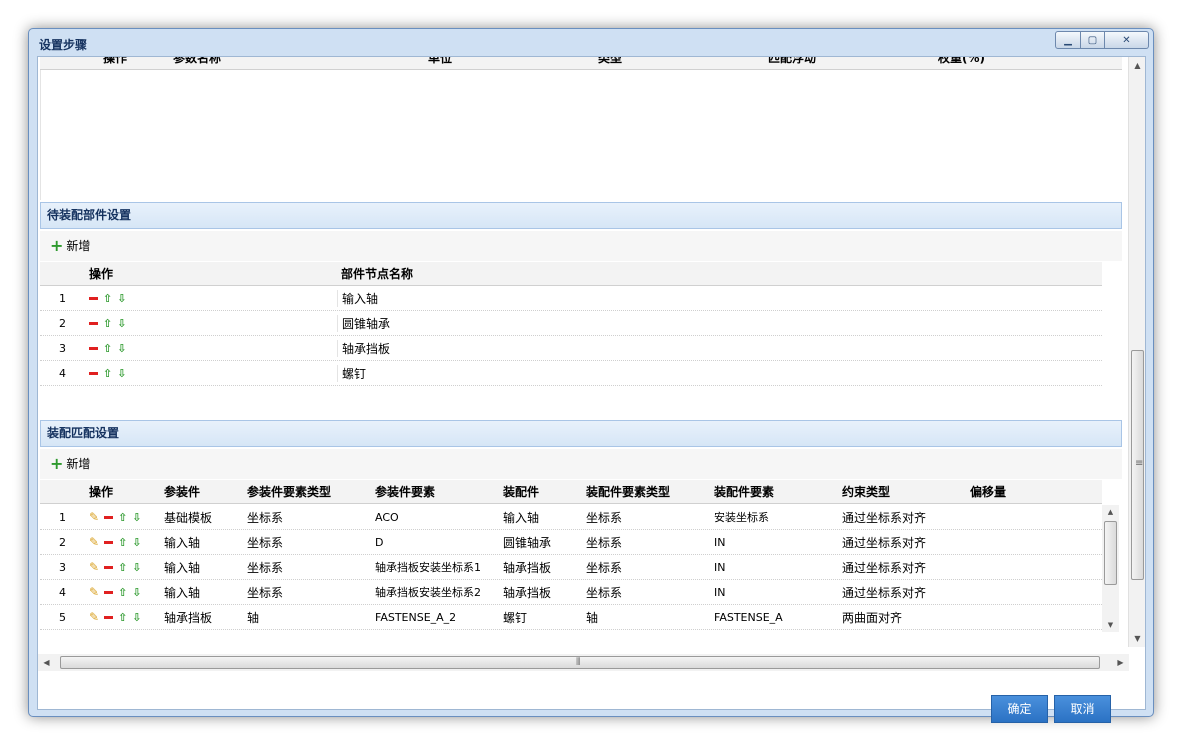 This screenshot has height=746, width=1182. What do you see at coordinates (253, 617) in the screenshot?
I see `cell-ref-element-type: 轴` at bounding box center [253, 617].